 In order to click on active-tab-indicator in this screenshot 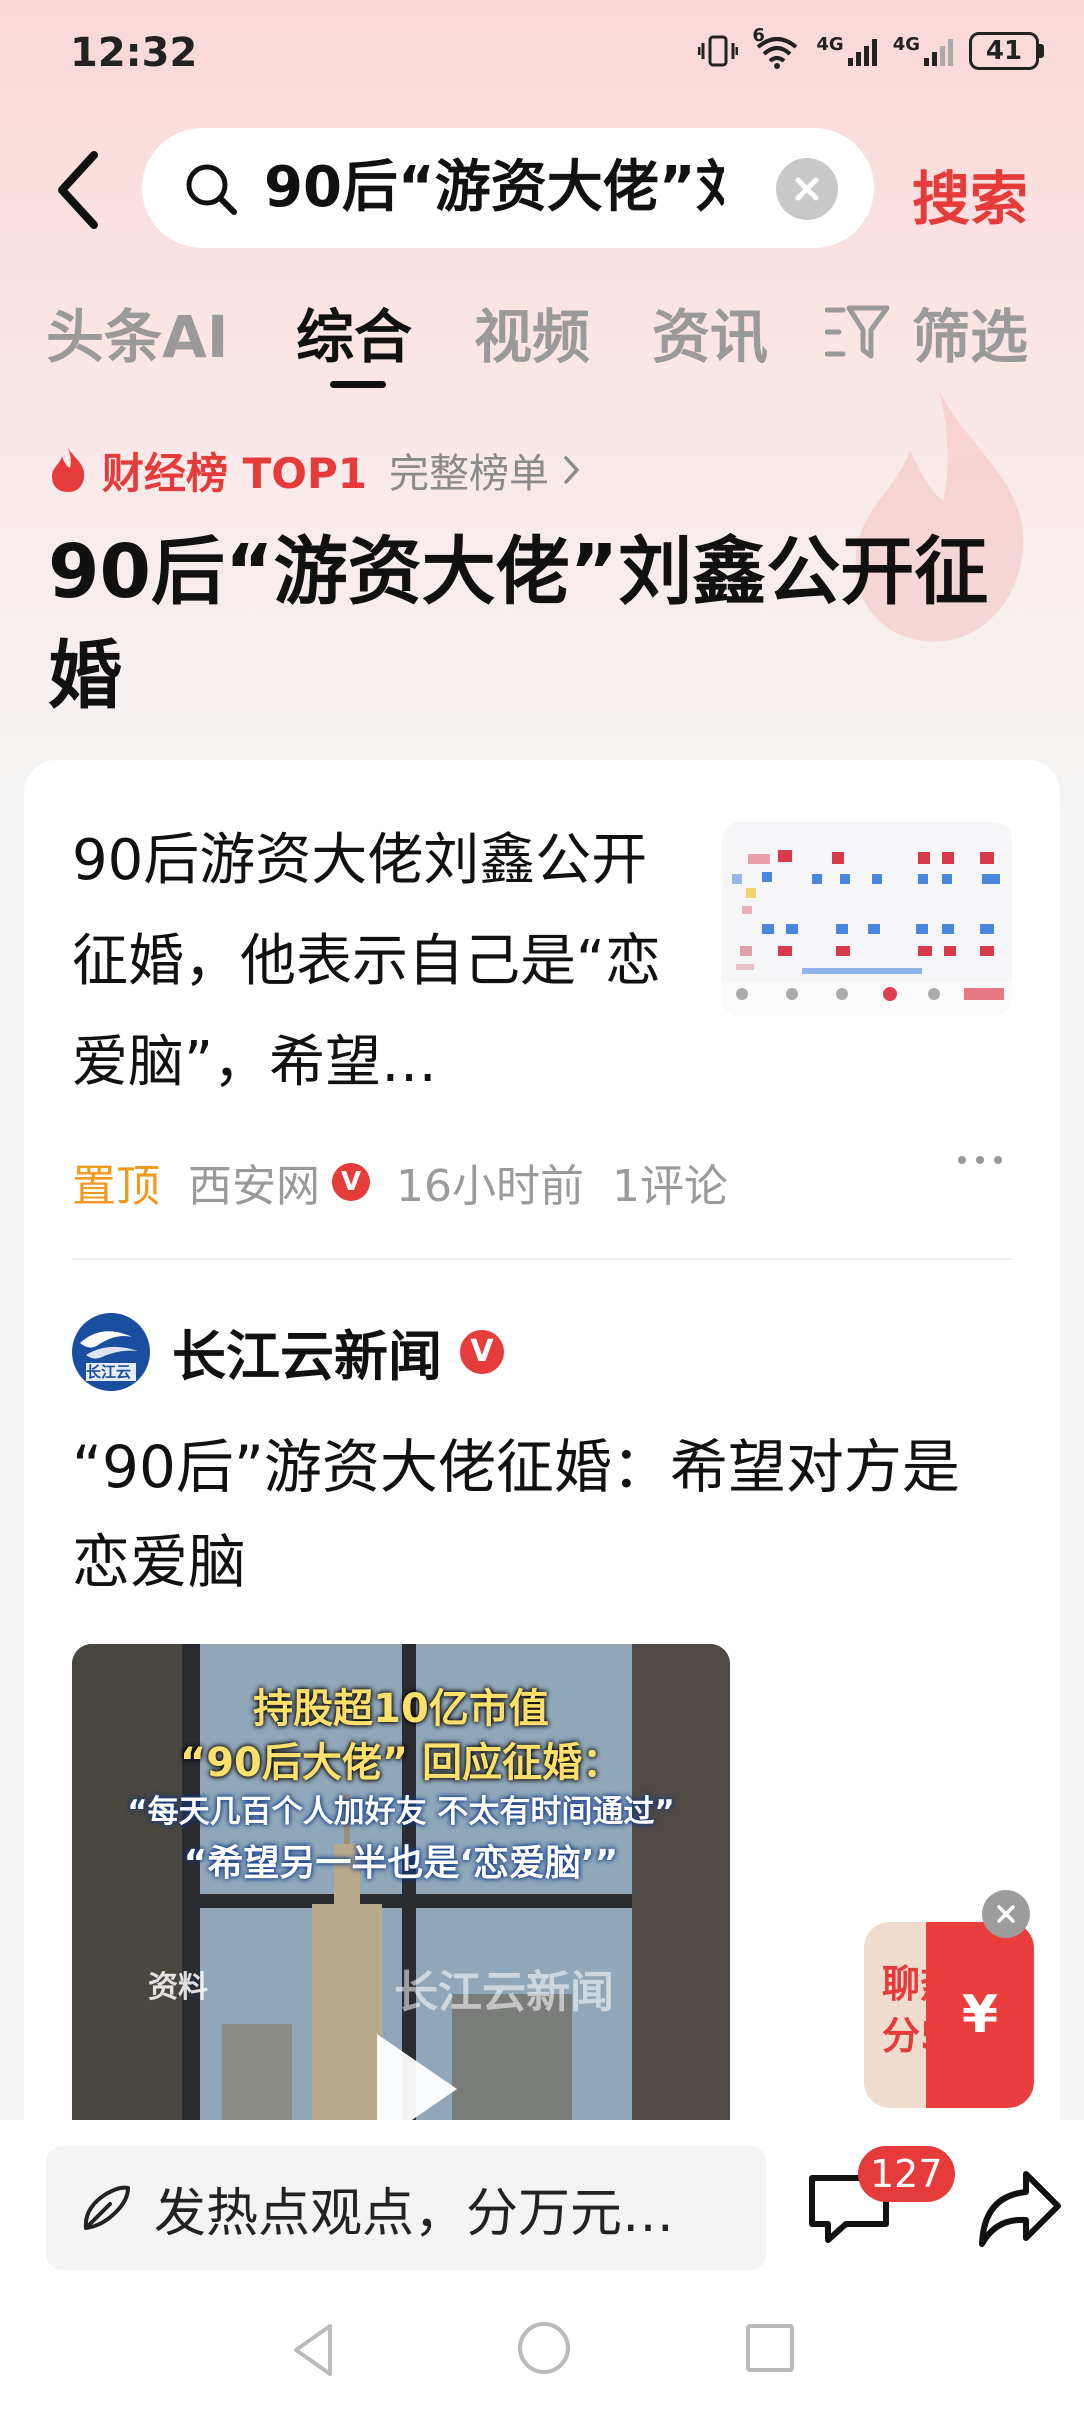, I will do `click(358, 384)`.